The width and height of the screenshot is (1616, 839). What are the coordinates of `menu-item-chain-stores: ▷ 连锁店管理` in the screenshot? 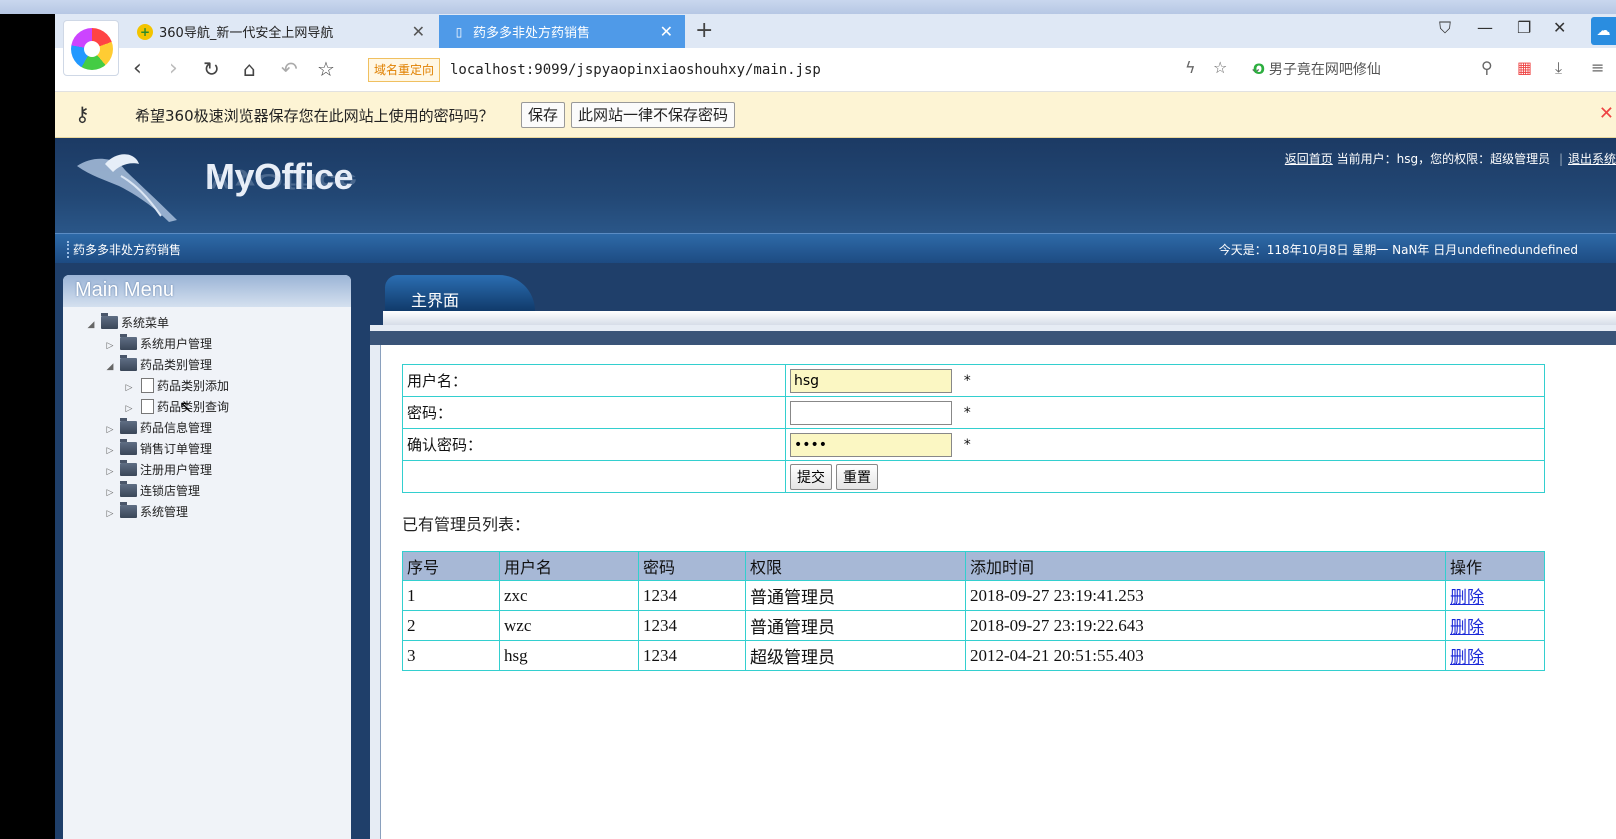 It's located at (207, 491).